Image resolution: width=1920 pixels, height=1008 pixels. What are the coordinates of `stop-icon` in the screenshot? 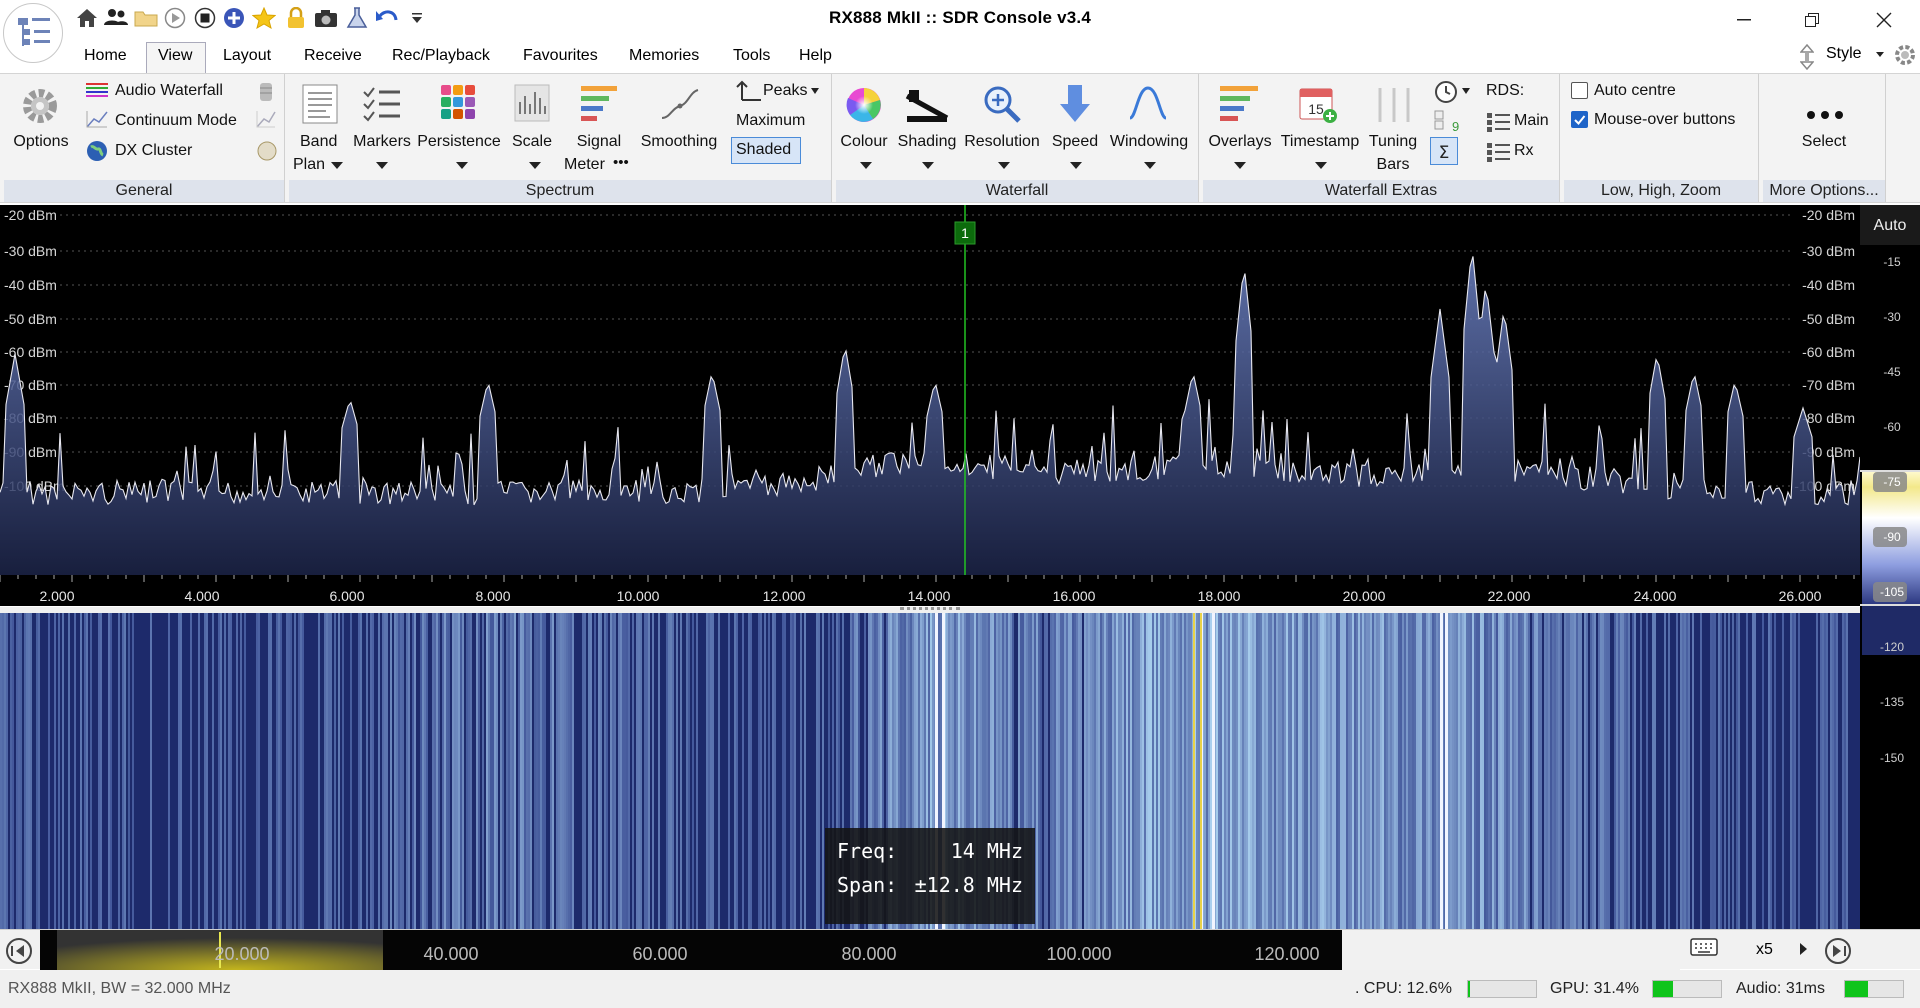 It's located at (205, 18).